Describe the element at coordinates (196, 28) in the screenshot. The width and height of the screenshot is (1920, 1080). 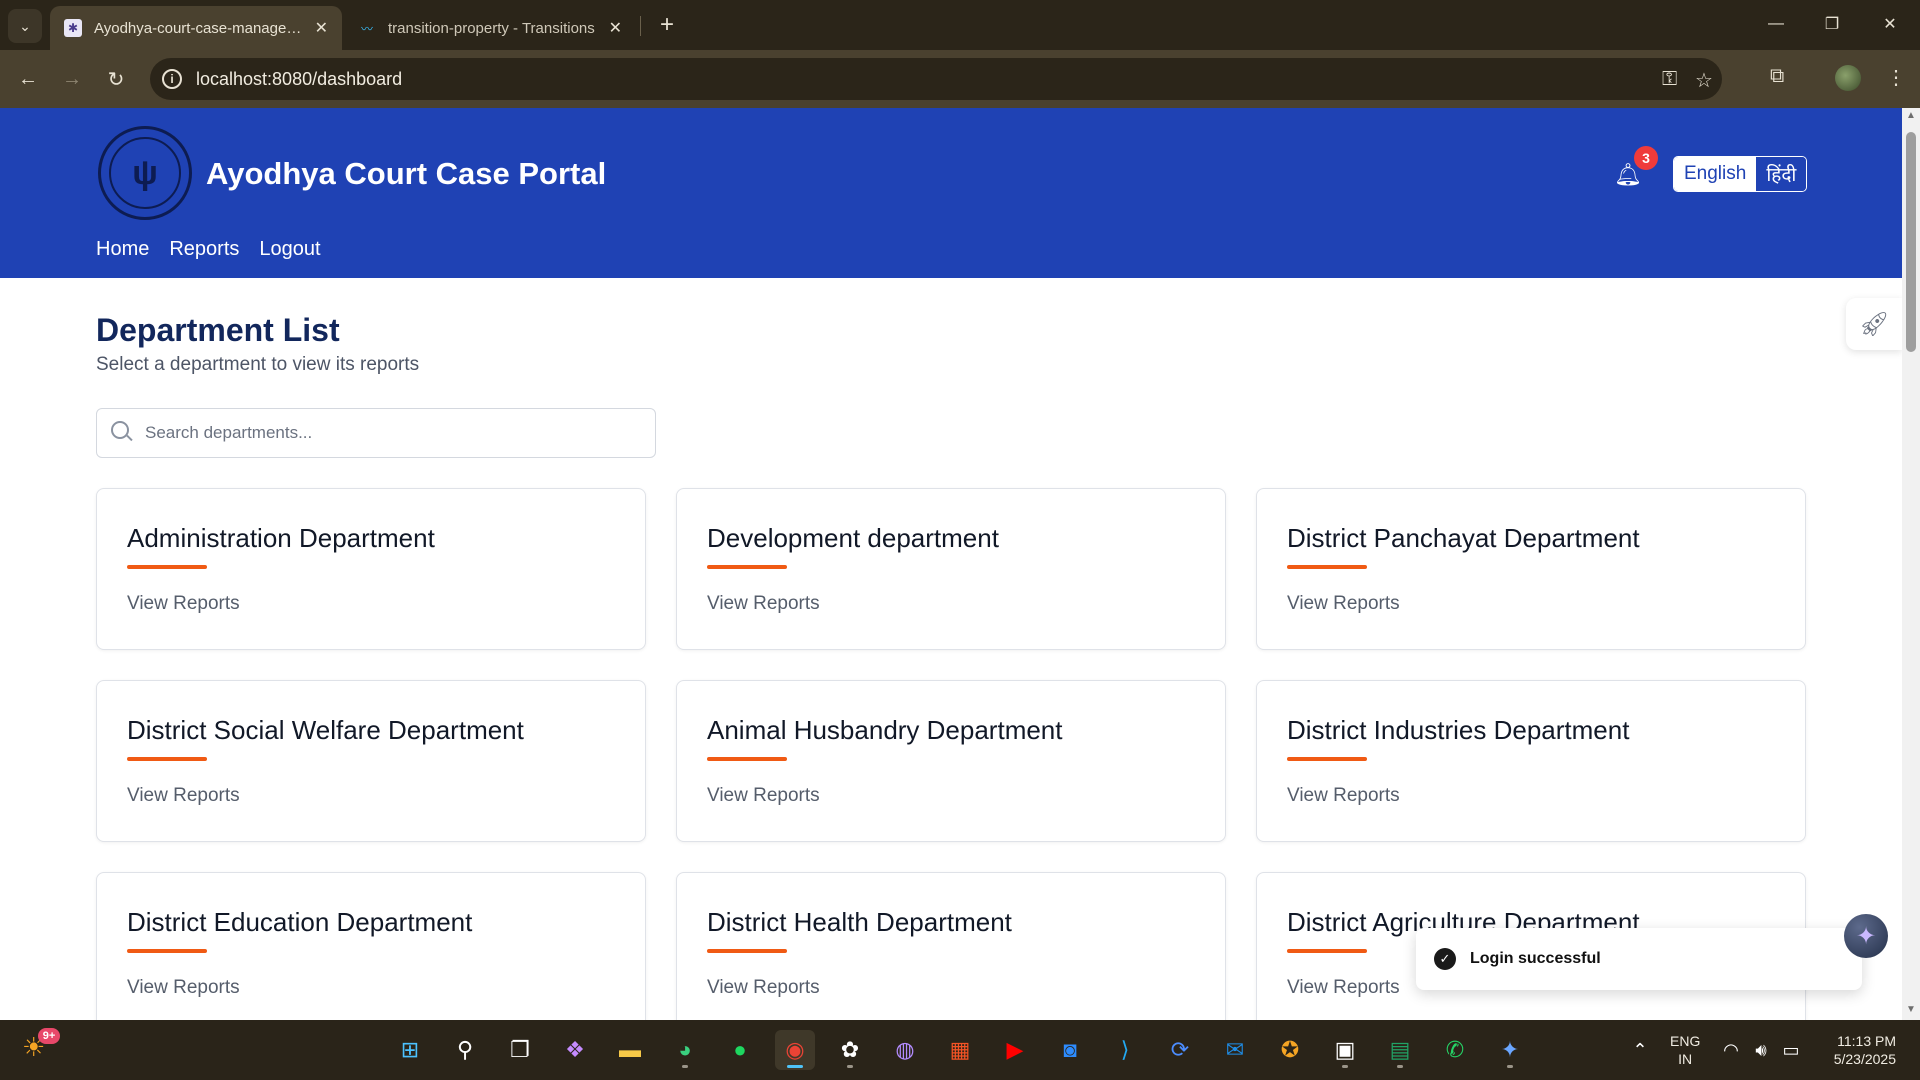
I see `tab-ayodhya: ✱ Ayodhya-court-case-management ✕` at that location.